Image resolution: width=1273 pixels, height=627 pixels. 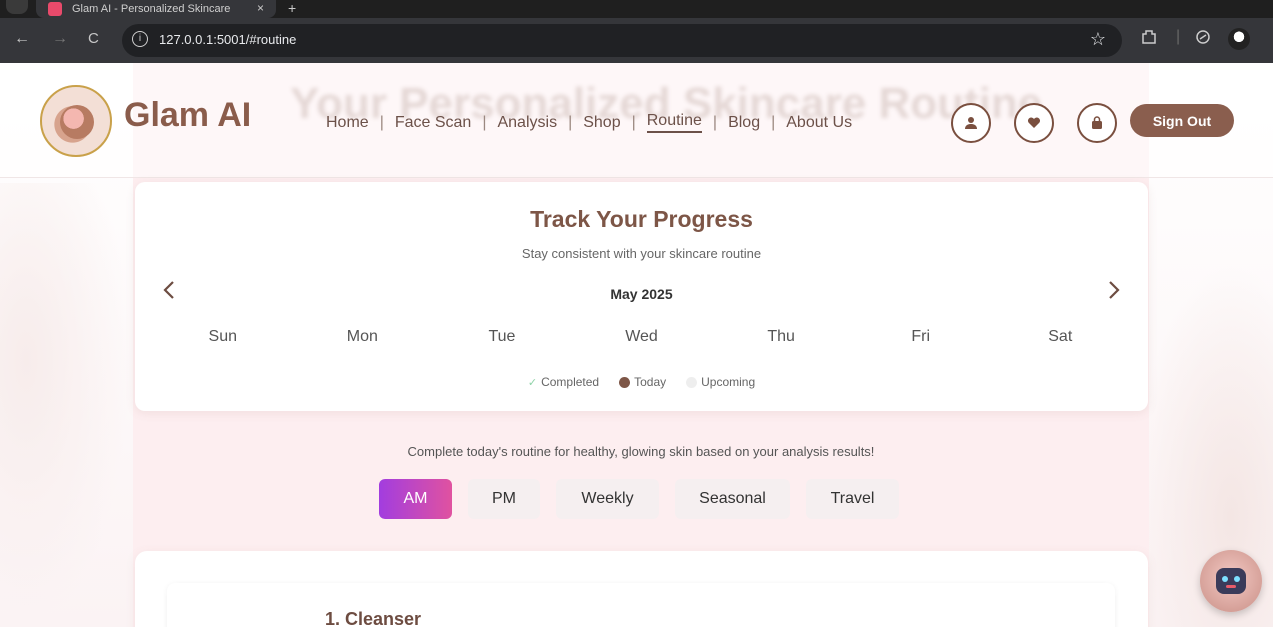 I want to click on browser-toolbar: ← → C i 127.0.0.1:5001/#routine ☆ |, so click(x=636, y=40).